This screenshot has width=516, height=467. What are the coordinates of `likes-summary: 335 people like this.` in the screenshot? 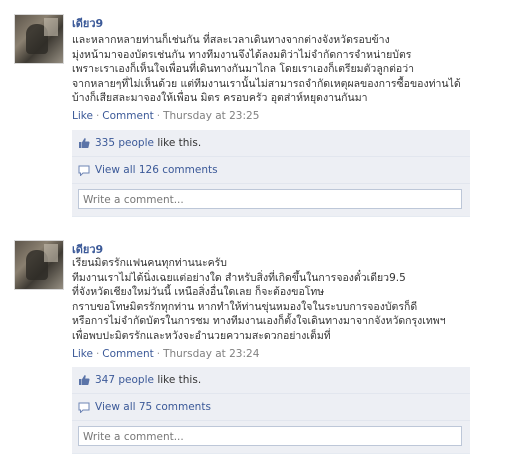 It's located at (271, 143).